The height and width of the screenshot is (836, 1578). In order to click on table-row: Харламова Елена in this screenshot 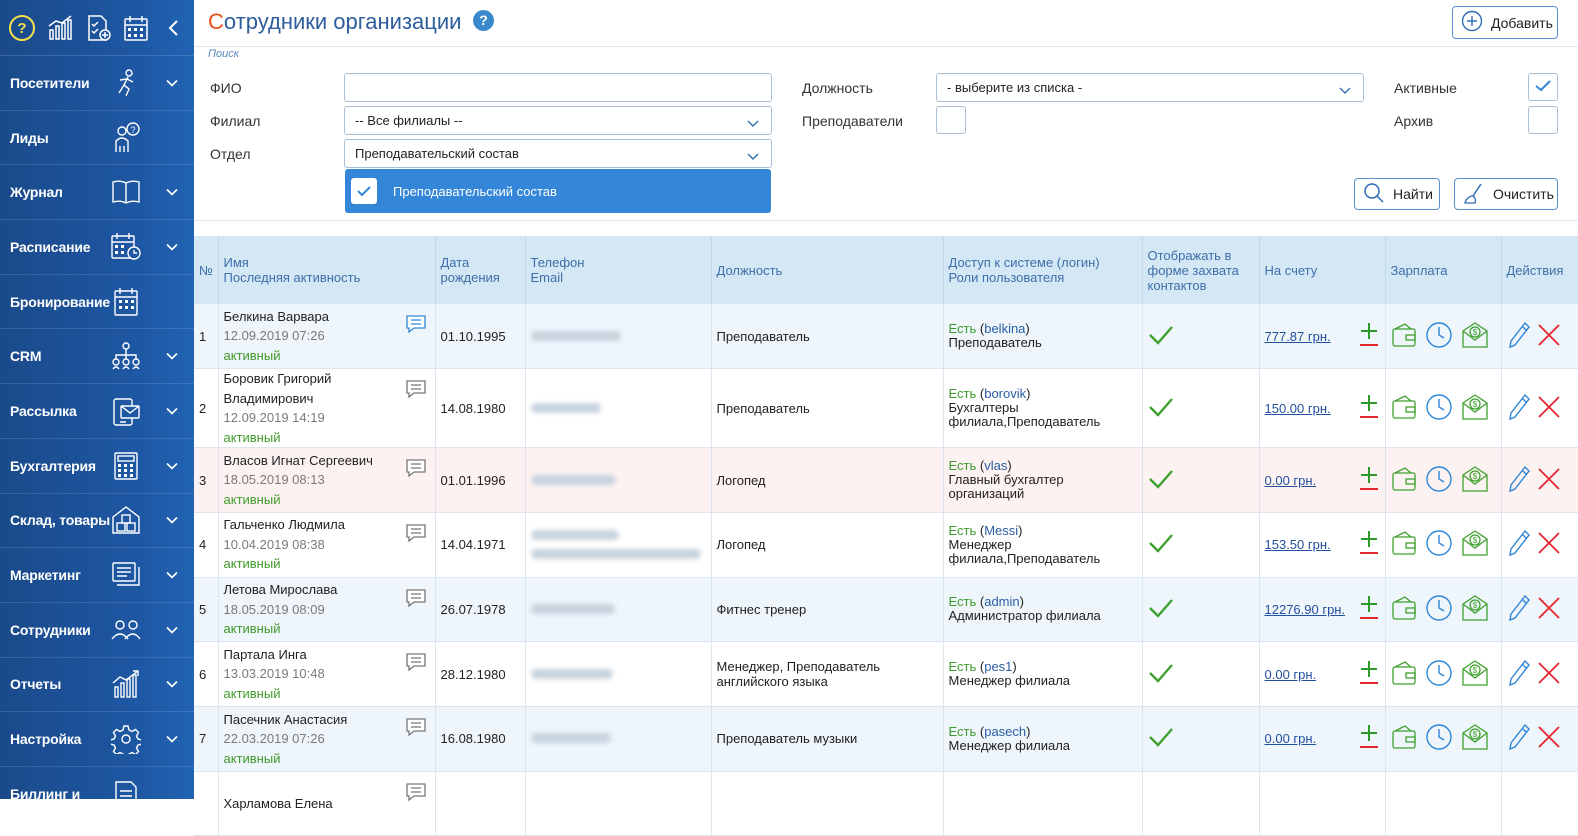, I will do `click(886, 803)`.